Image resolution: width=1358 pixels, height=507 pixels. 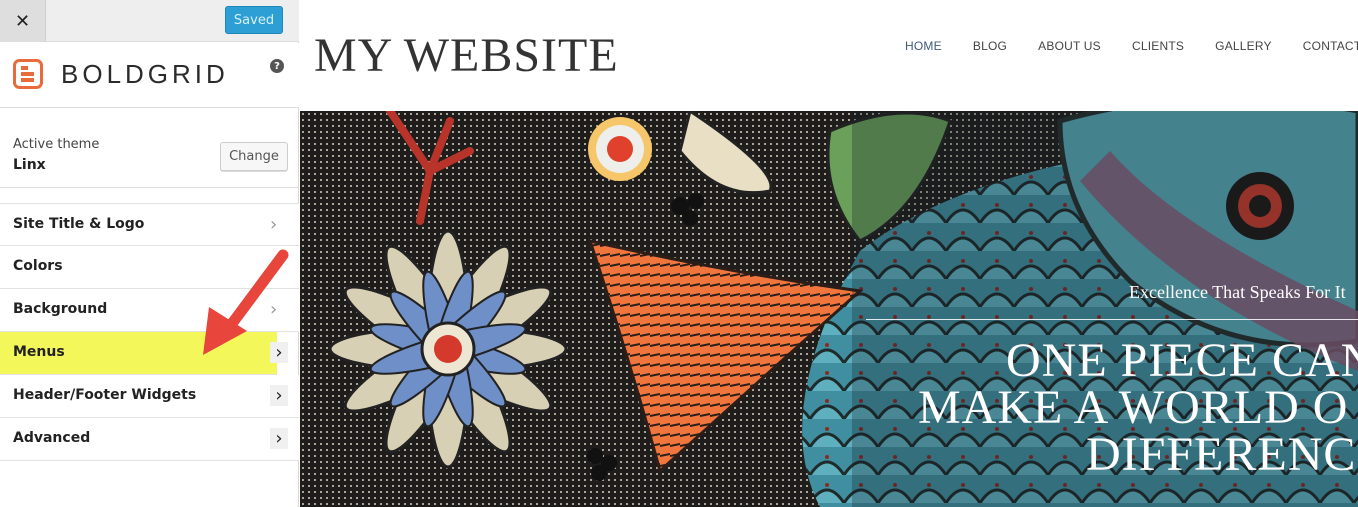 What do you see at coordinates (149, 439) in the screenshot?
I see `section-advanced: Advanced ›` at bounding box center [149, 439].